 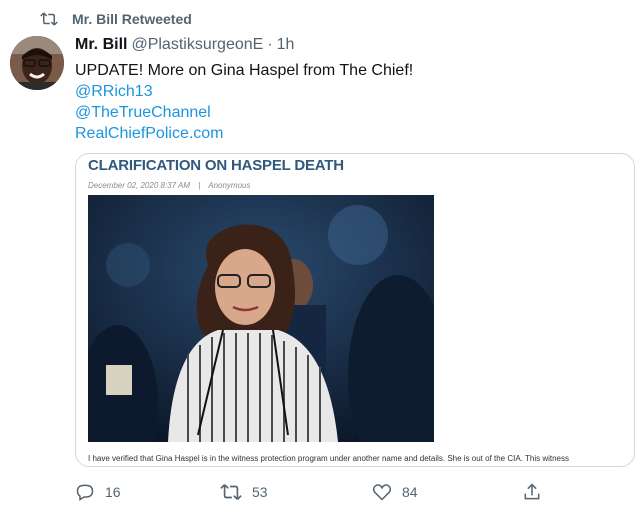 What do you see at coordinates (244, 492) in the screenshot?
I see `retweet-button: 53` at bounding box center [244, 492].